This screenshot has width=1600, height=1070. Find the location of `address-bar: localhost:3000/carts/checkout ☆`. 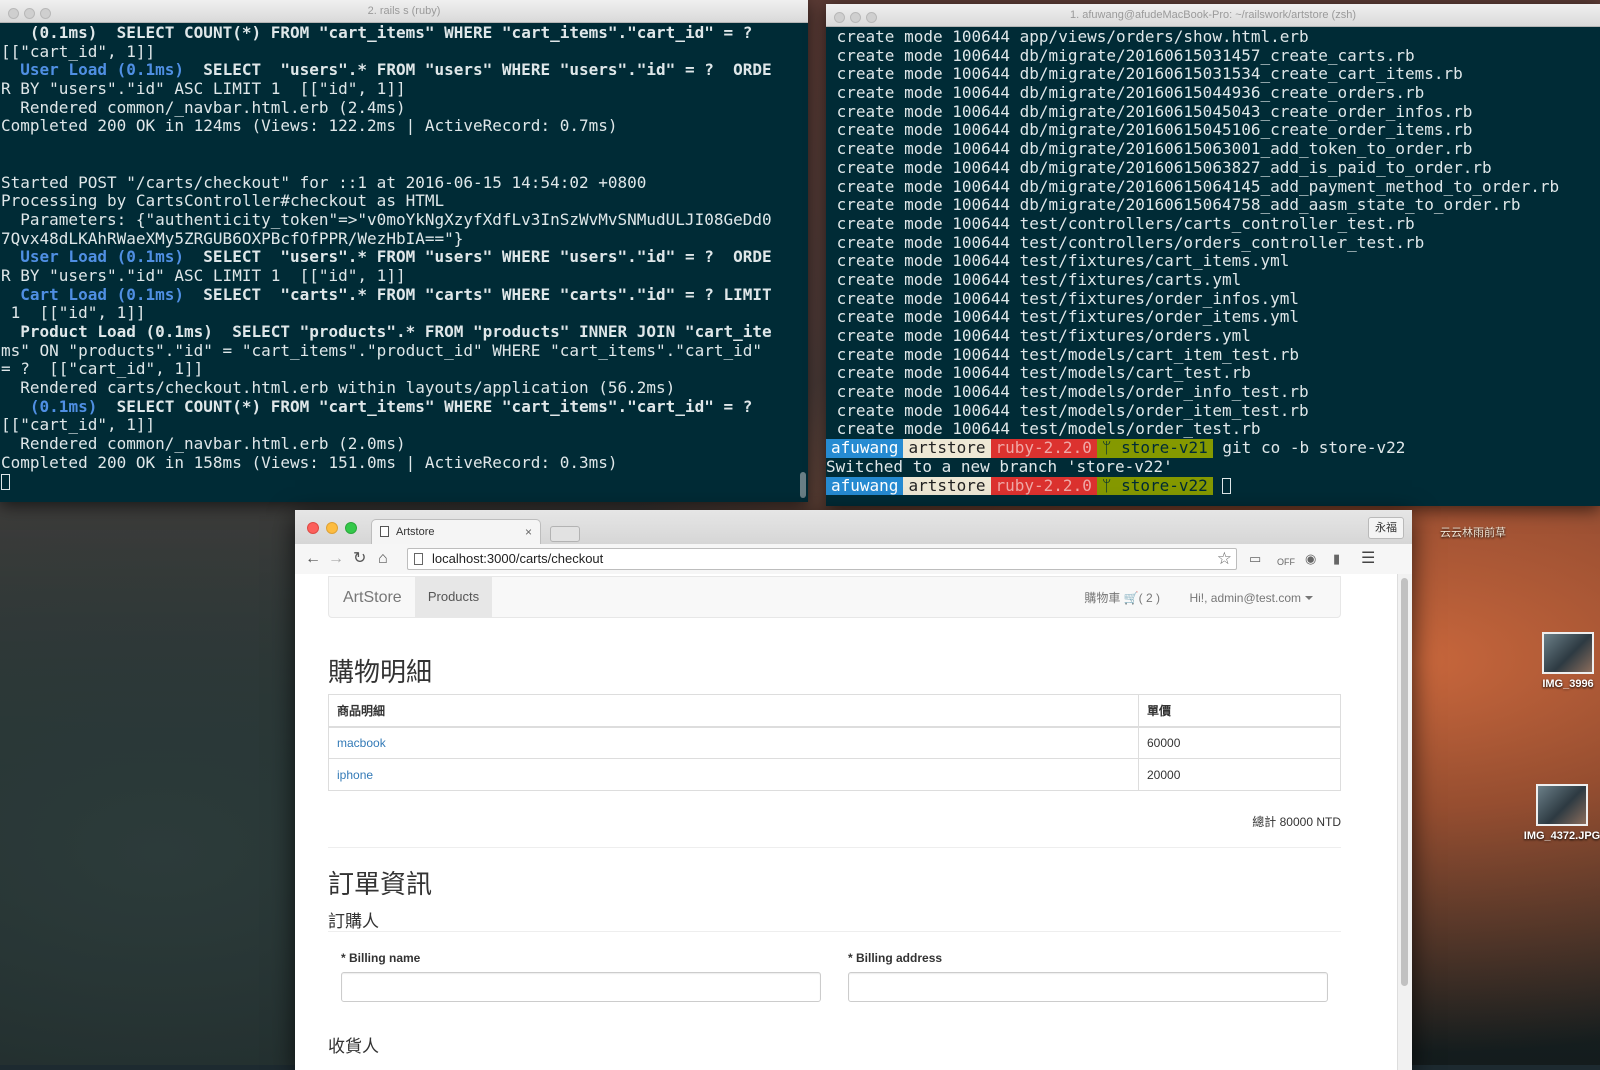

address-bar: localhost:3000/carts/checkout ☆ is located at coordinates (822, 559).